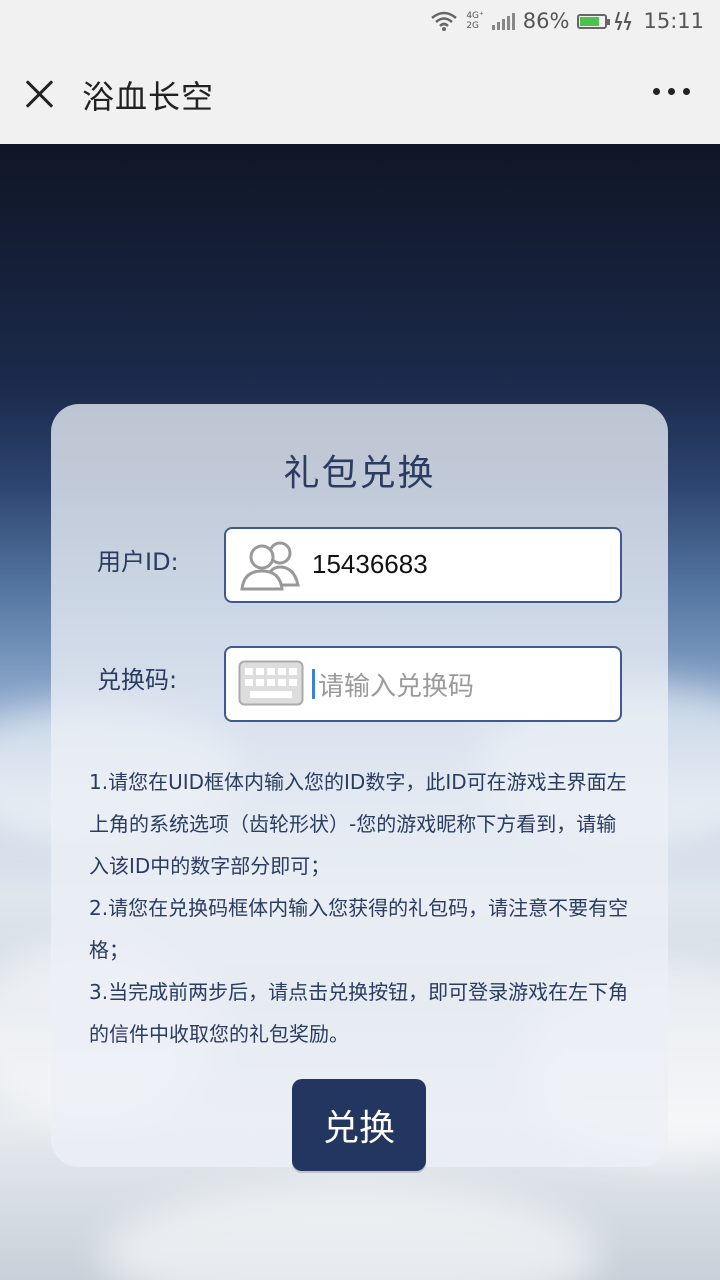  I want to click on network-type: 4G⁺ 2G, so click(474, 21).